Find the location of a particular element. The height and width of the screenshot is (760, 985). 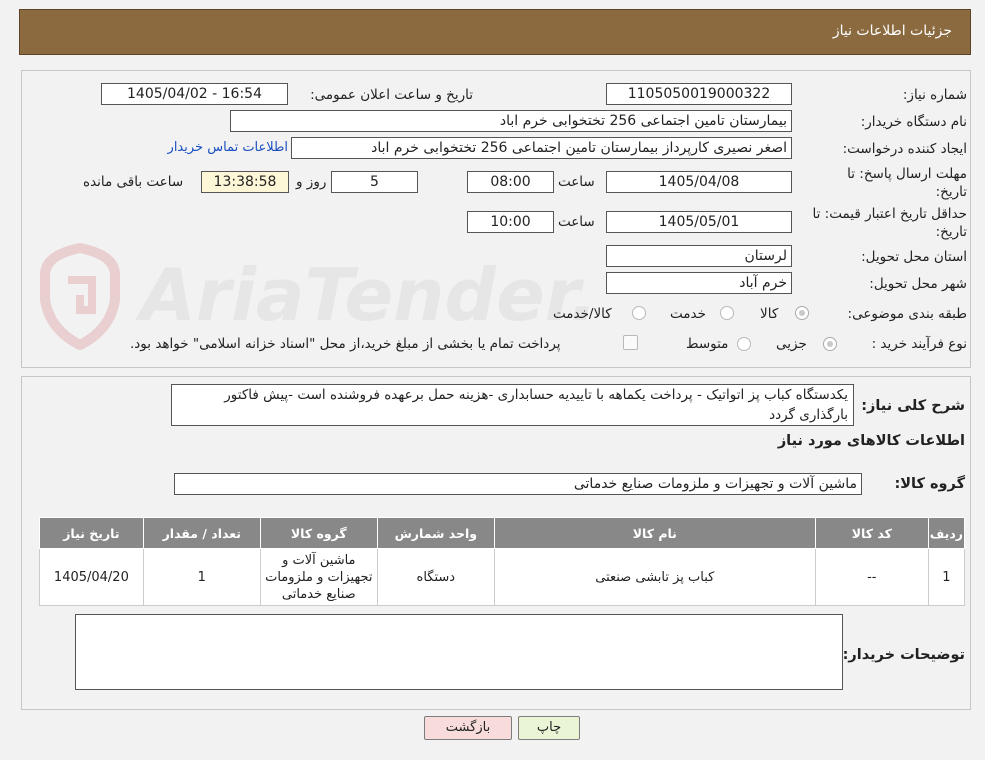

cell-unit: دستگاه is located at coordinates (435, 577).